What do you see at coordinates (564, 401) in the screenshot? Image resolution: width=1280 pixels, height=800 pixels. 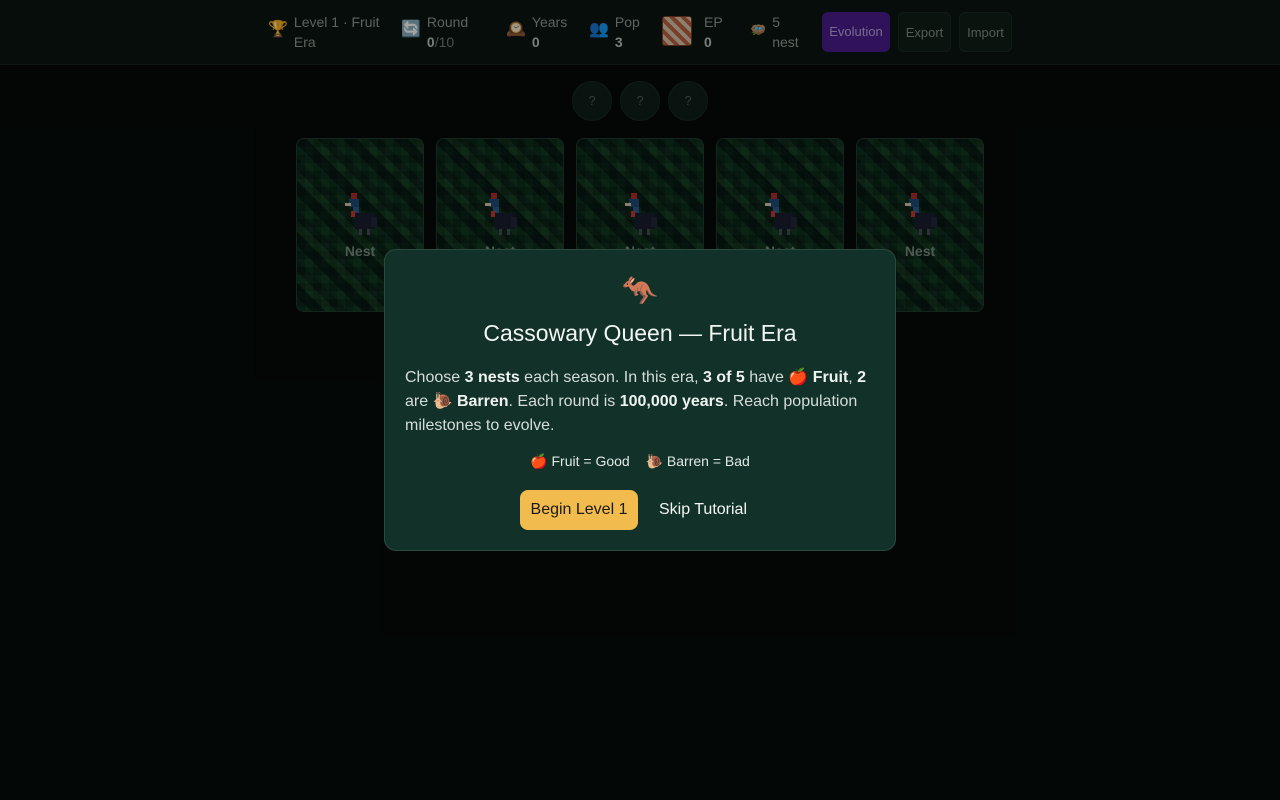 I see `body-text: . Each round is` at bounding box center [564, 401].